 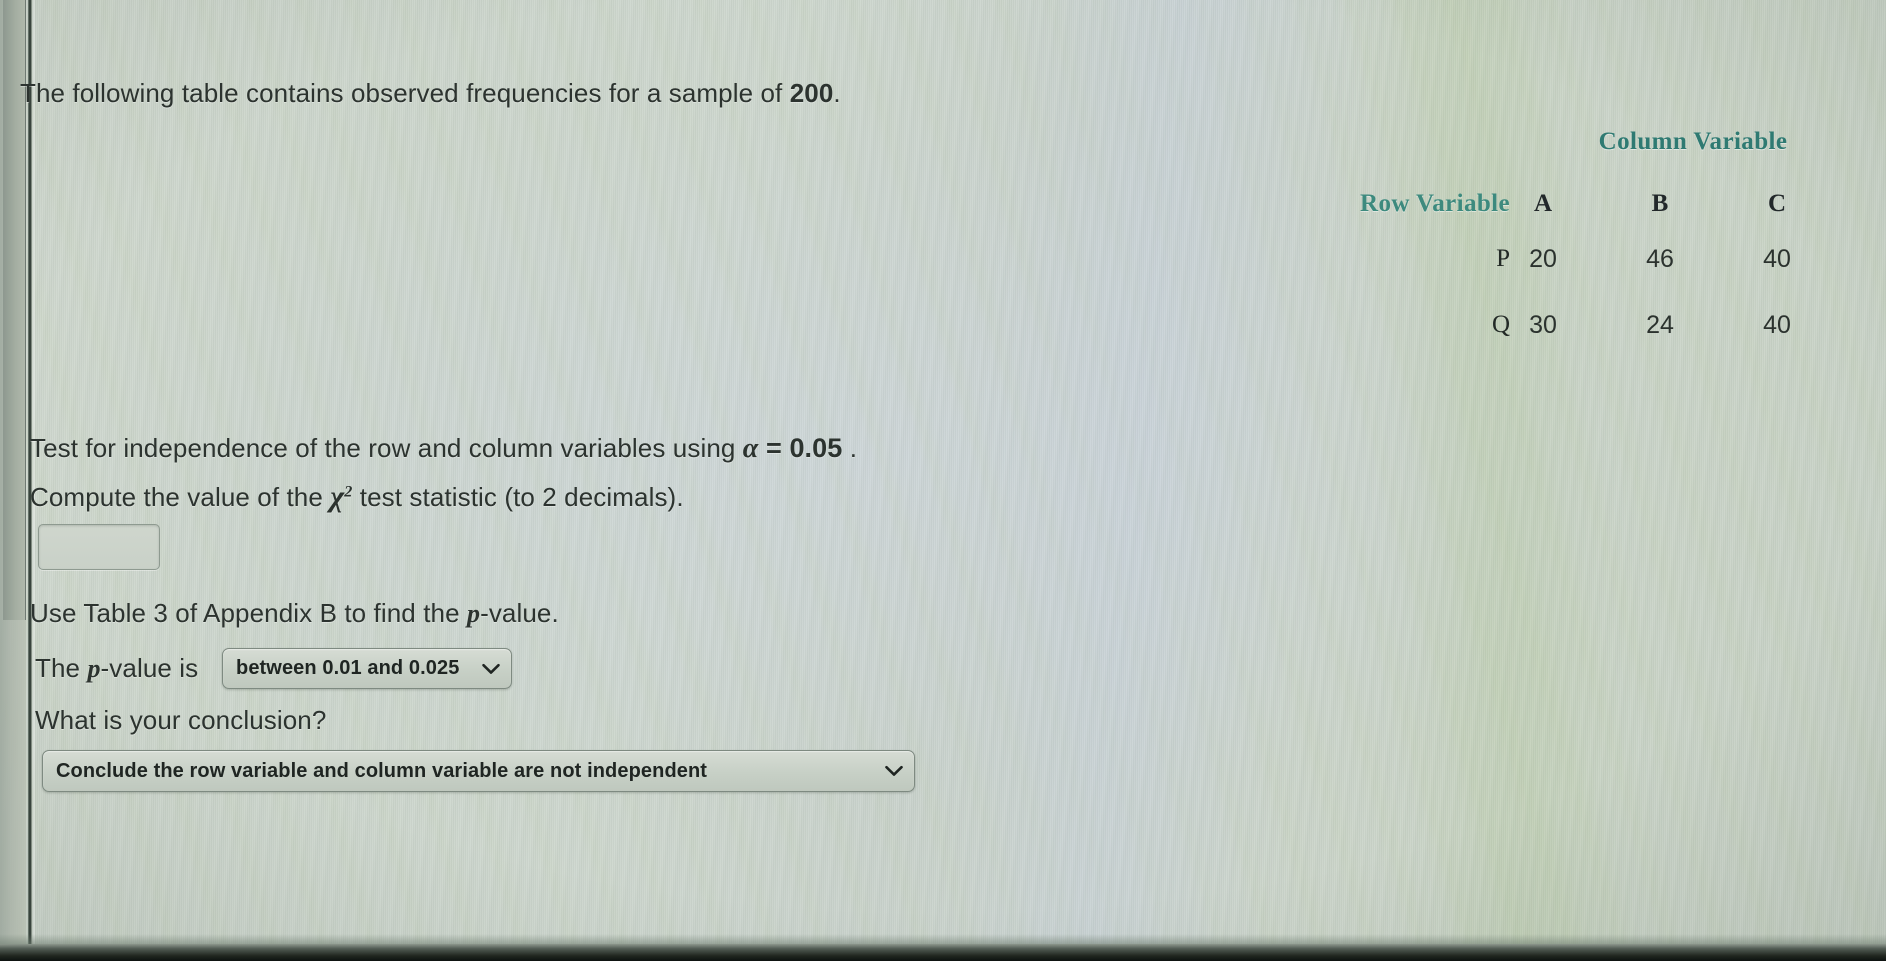 I want to click on table-column-header-c: C, so click(x=1777, y=203).